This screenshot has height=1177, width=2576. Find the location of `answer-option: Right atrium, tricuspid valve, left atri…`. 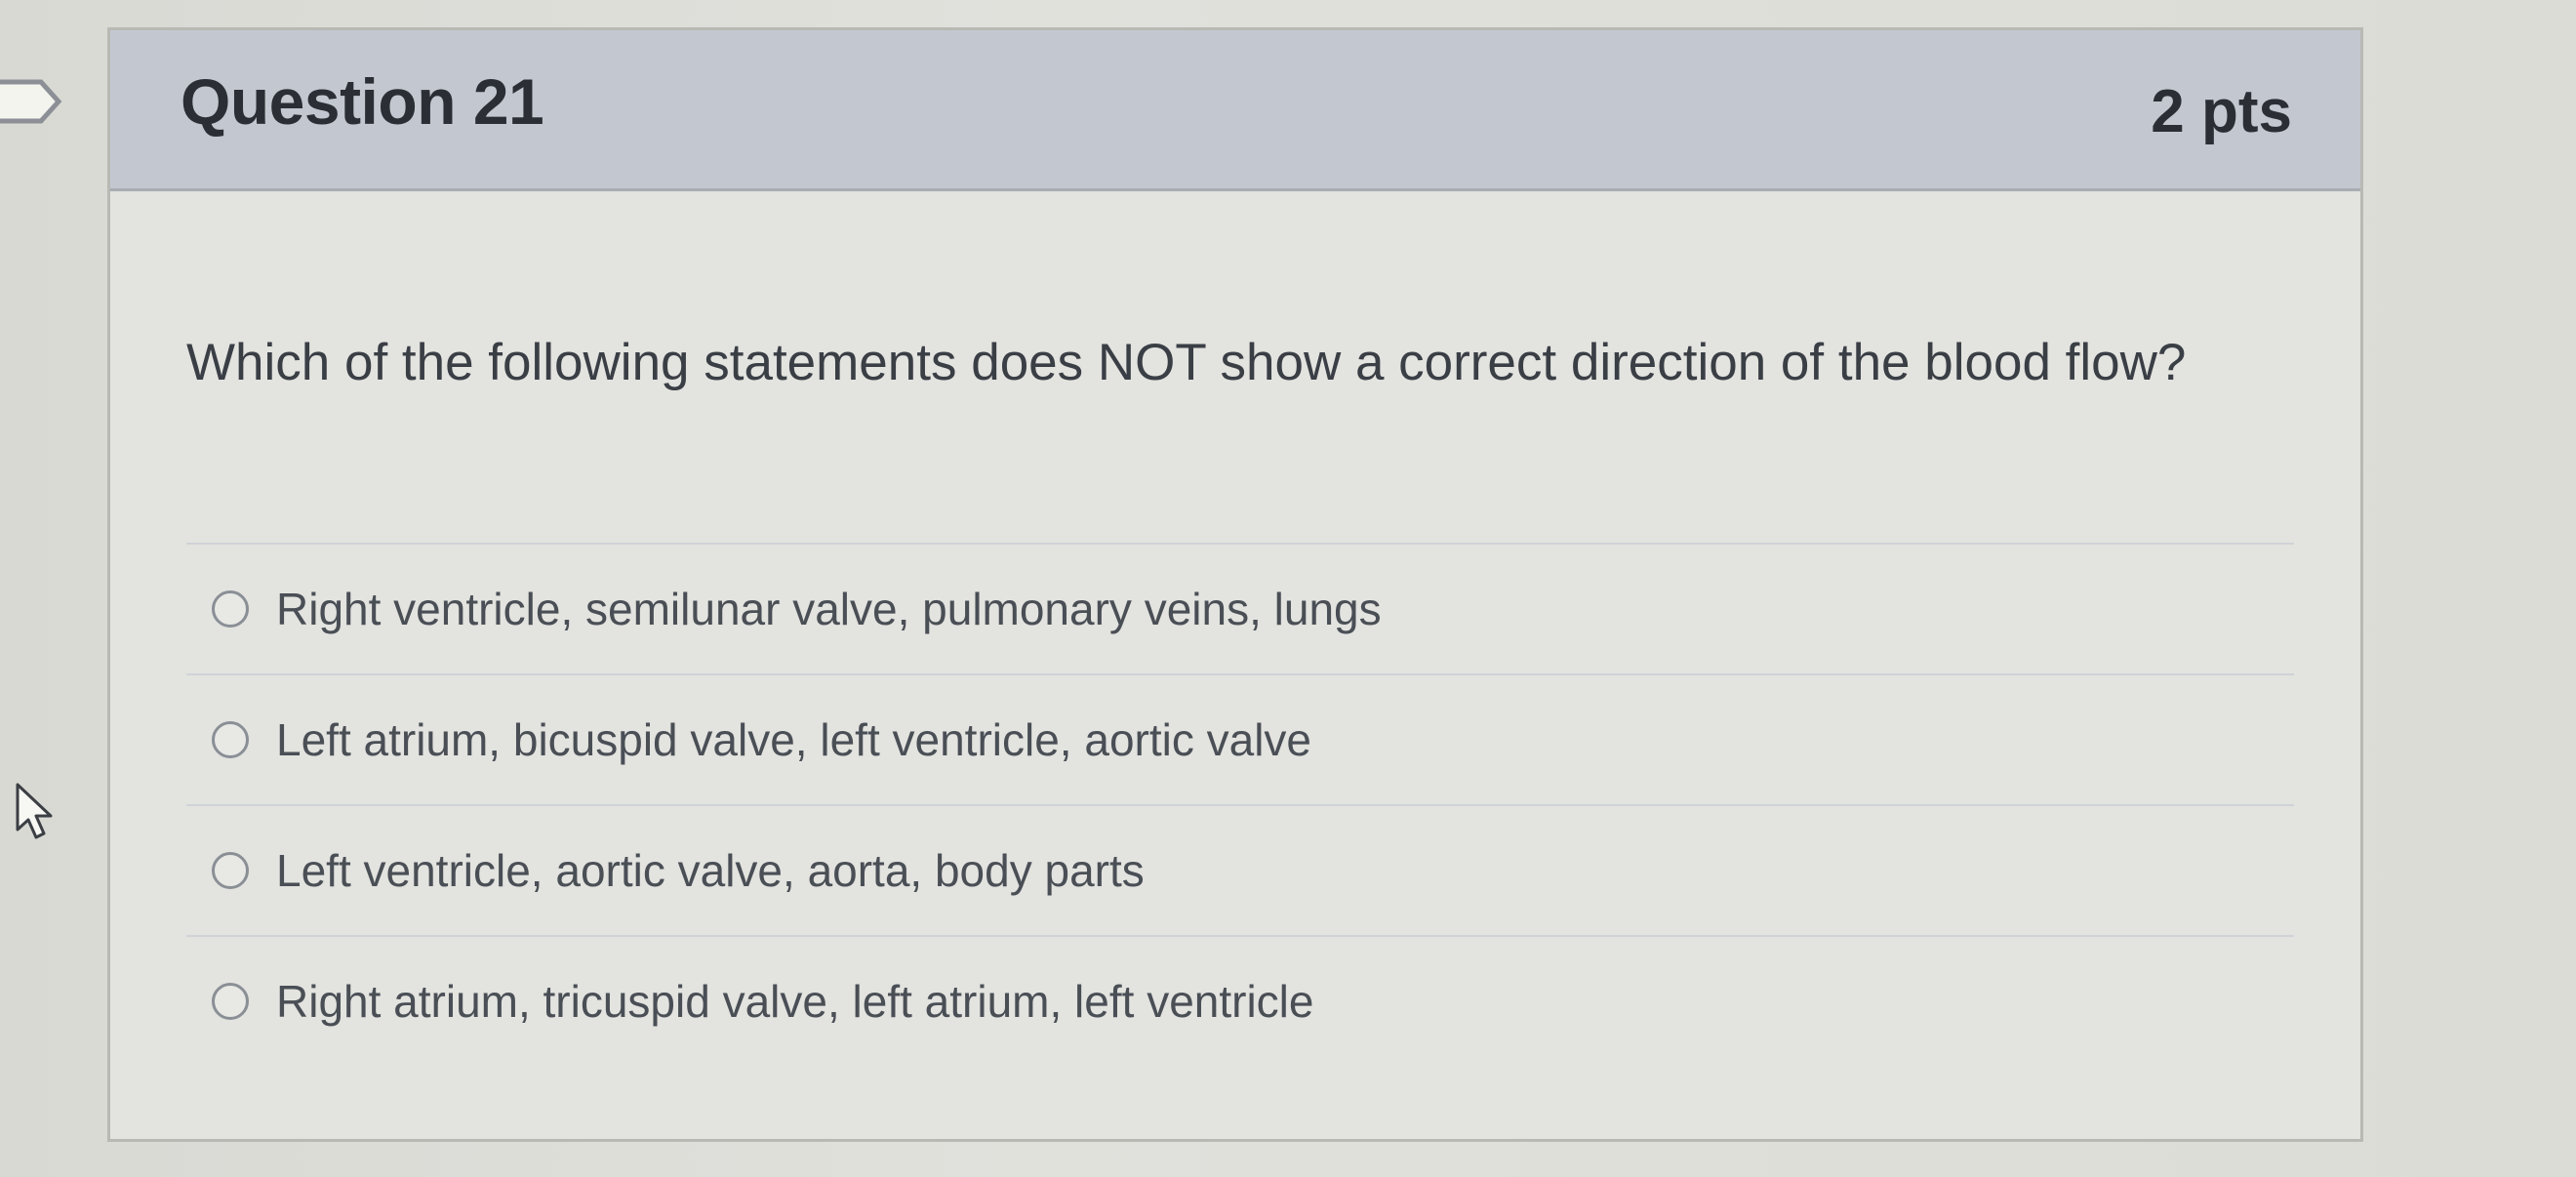

answer-option: Right atrium, tricuspid valve, left atri… is located at coordinates (1240, 1000).